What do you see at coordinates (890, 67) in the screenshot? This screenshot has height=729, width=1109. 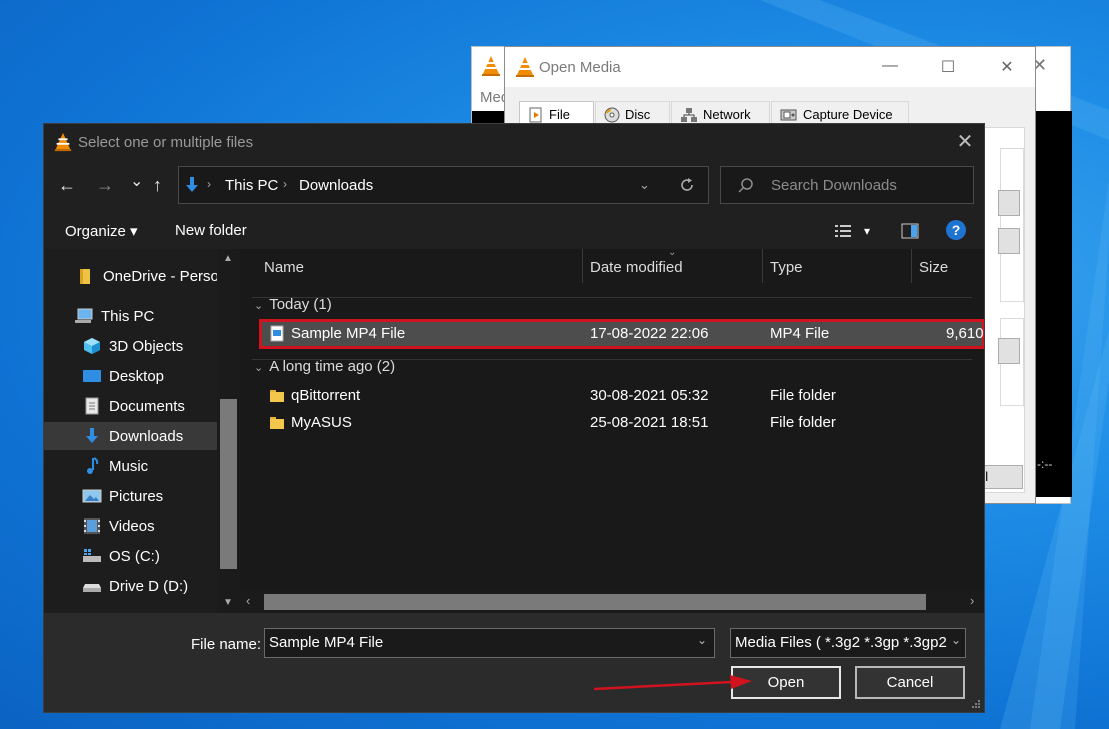 I see `minimize-button: —` at bounding box center [890, 67].